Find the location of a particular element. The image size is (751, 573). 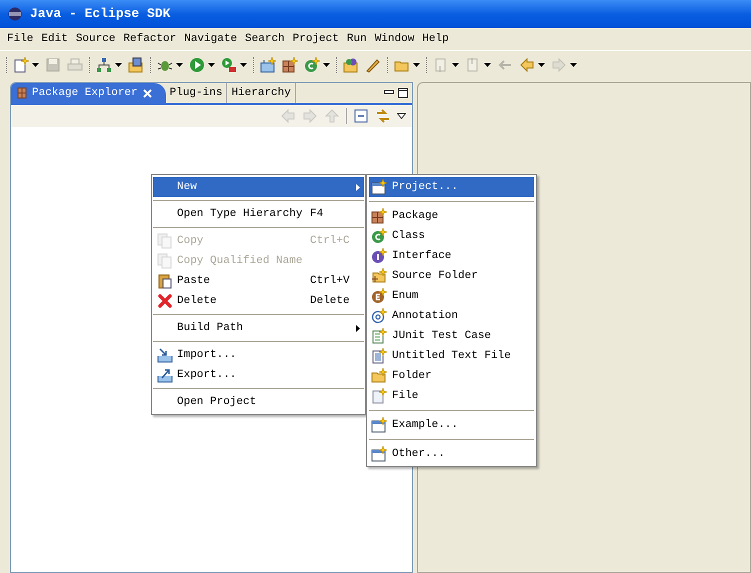

import-icon is located at coordinates (165, 355).